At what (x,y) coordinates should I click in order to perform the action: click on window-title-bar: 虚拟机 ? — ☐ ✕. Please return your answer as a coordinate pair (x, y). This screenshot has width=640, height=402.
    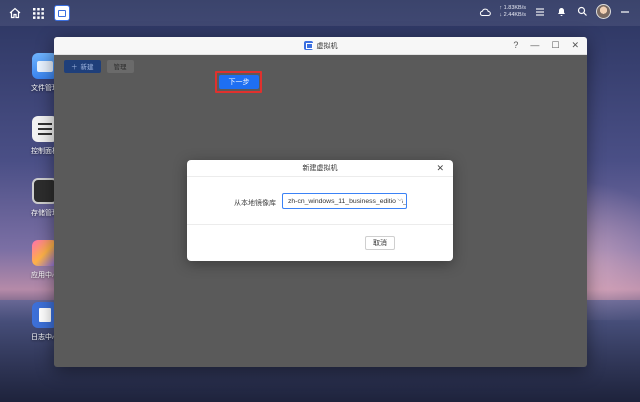
    Looking at the image, I should click on (320, 46).